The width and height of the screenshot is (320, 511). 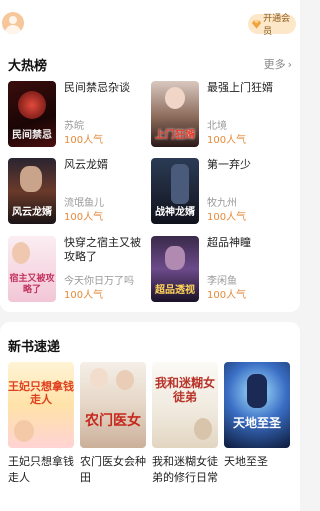 What do you see at coordinates (221, 191) in the screenshot?
I see `book-item: 战神龙婿 第一弃少 牧九州 100人气` at bounding box center [221, 191].